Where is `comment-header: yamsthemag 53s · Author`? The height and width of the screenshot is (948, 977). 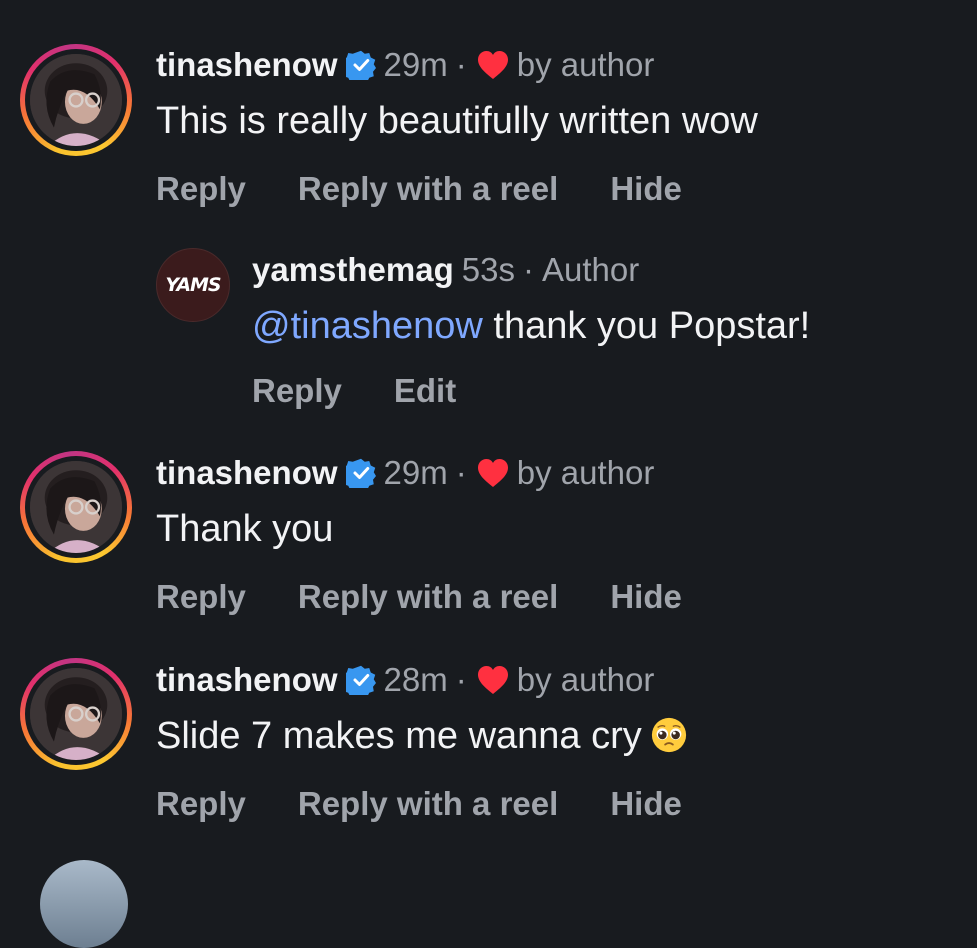
comment-header: yamsthemag 53s · Author is located at coordinates (445, 270).